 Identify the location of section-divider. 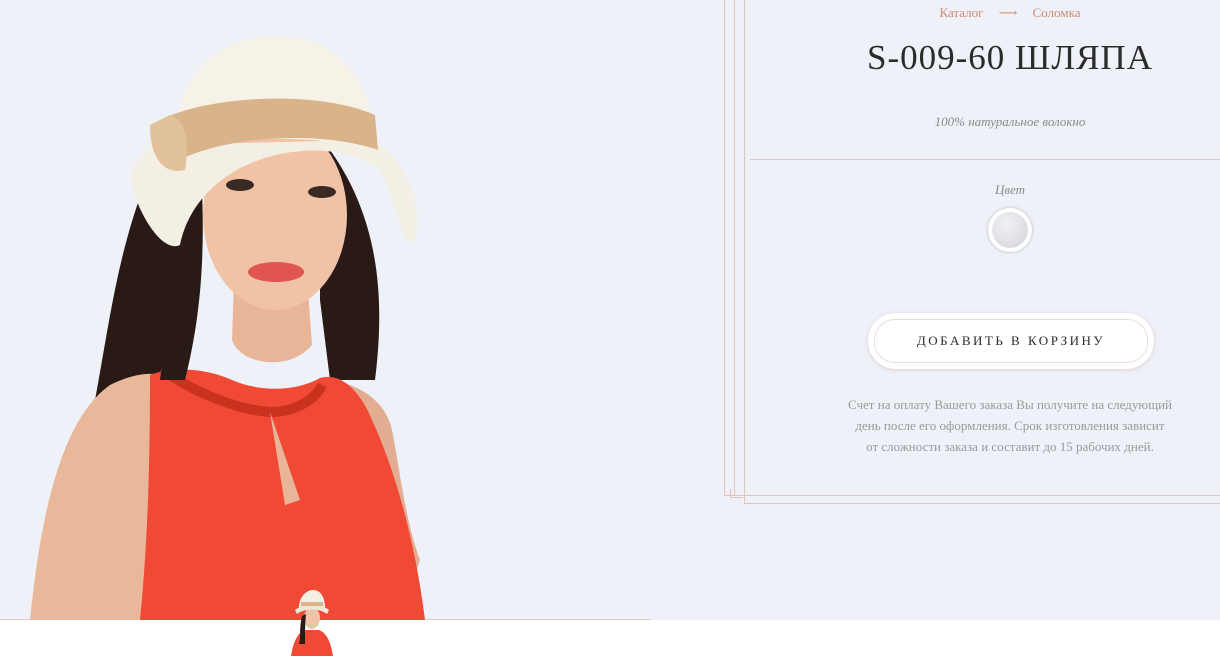
(985, 159).